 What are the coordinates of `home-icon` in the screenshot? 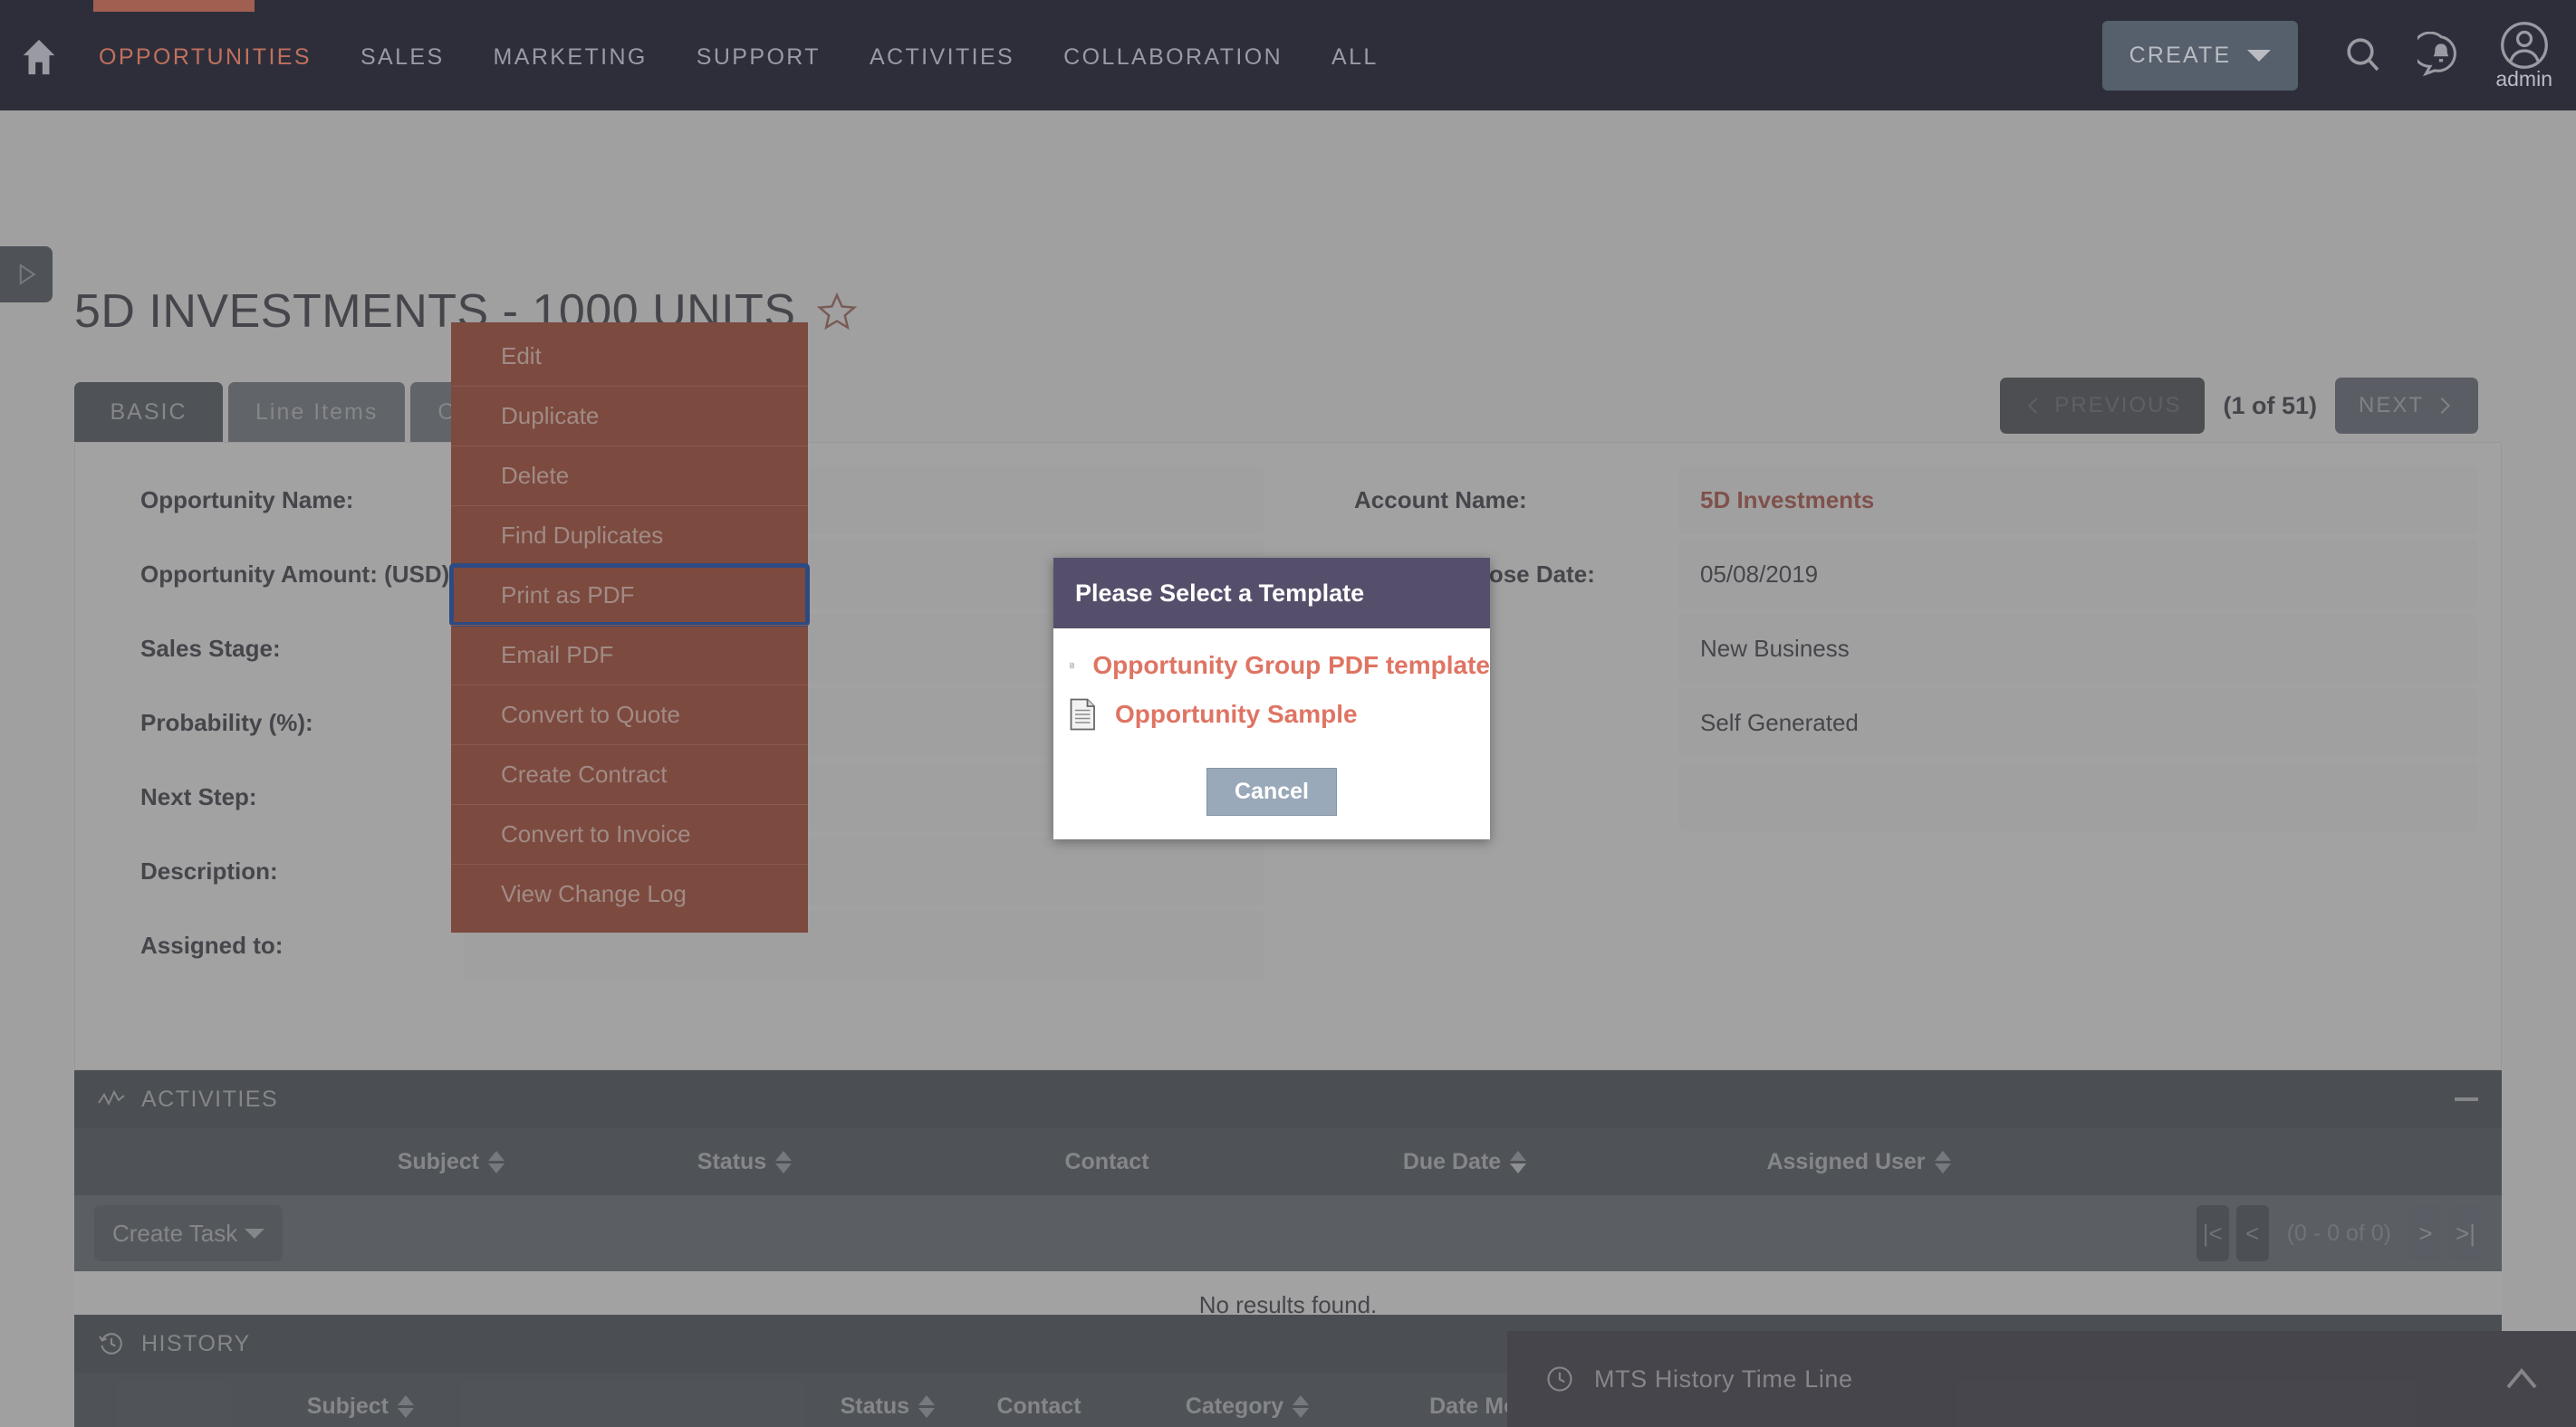 It's located at (39, 57).